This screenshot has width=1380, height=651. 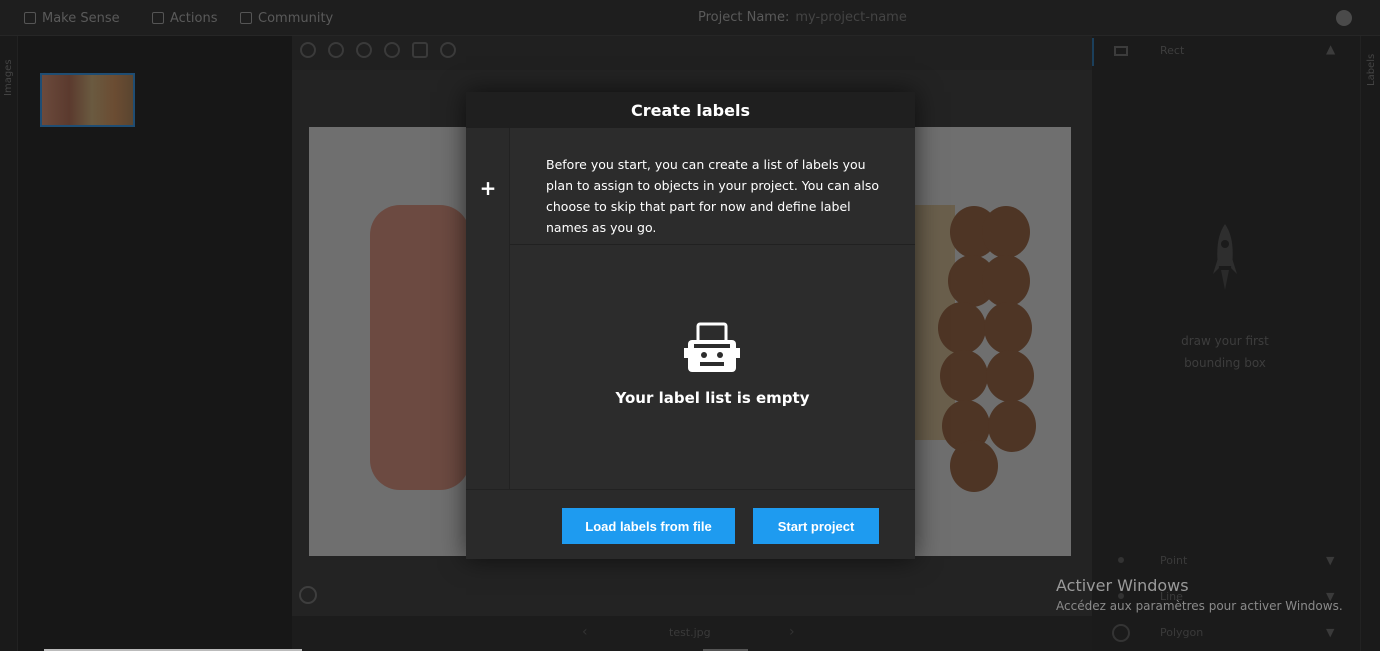 I want to click on chevron-up-icon: ▲, so click(x=1330, y=49).